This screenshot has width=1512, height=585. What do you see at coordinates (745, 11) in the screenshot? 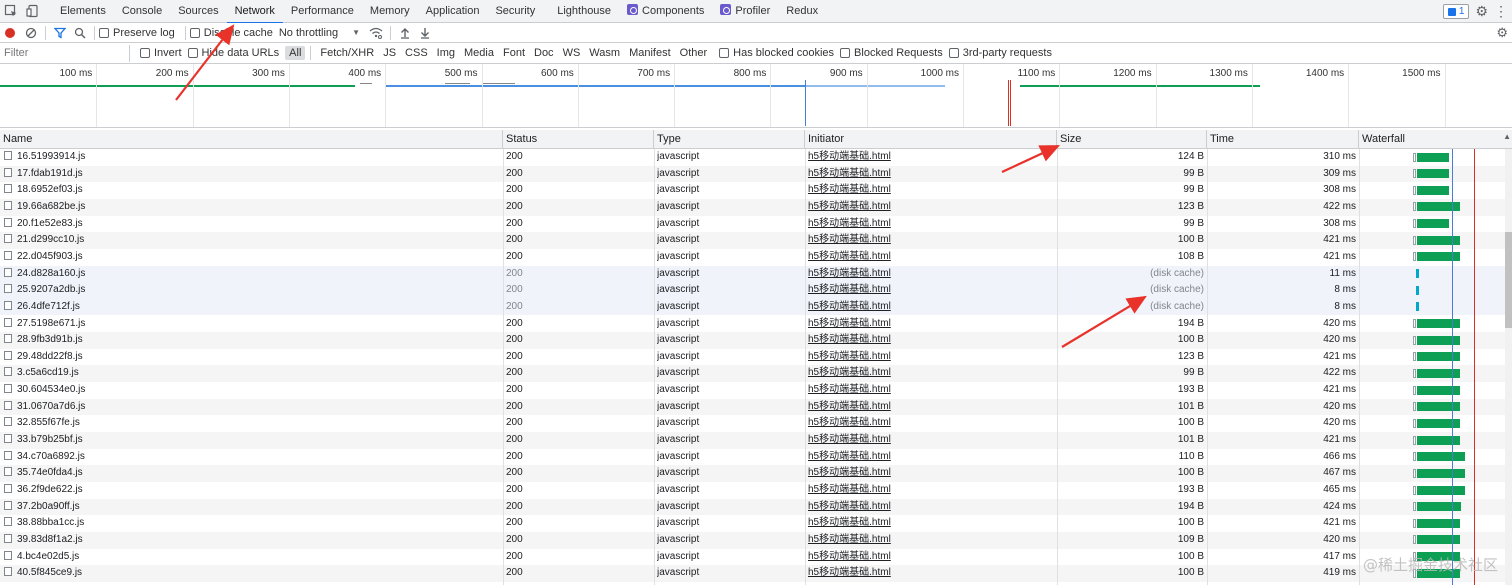
I see `tab-profiler: Profiler` at bounding box center [745, 11].